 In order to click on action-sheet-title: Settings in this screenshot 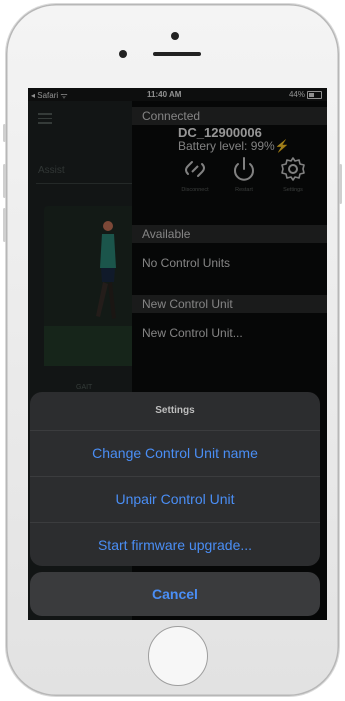, I will do `click(175, 411)`.